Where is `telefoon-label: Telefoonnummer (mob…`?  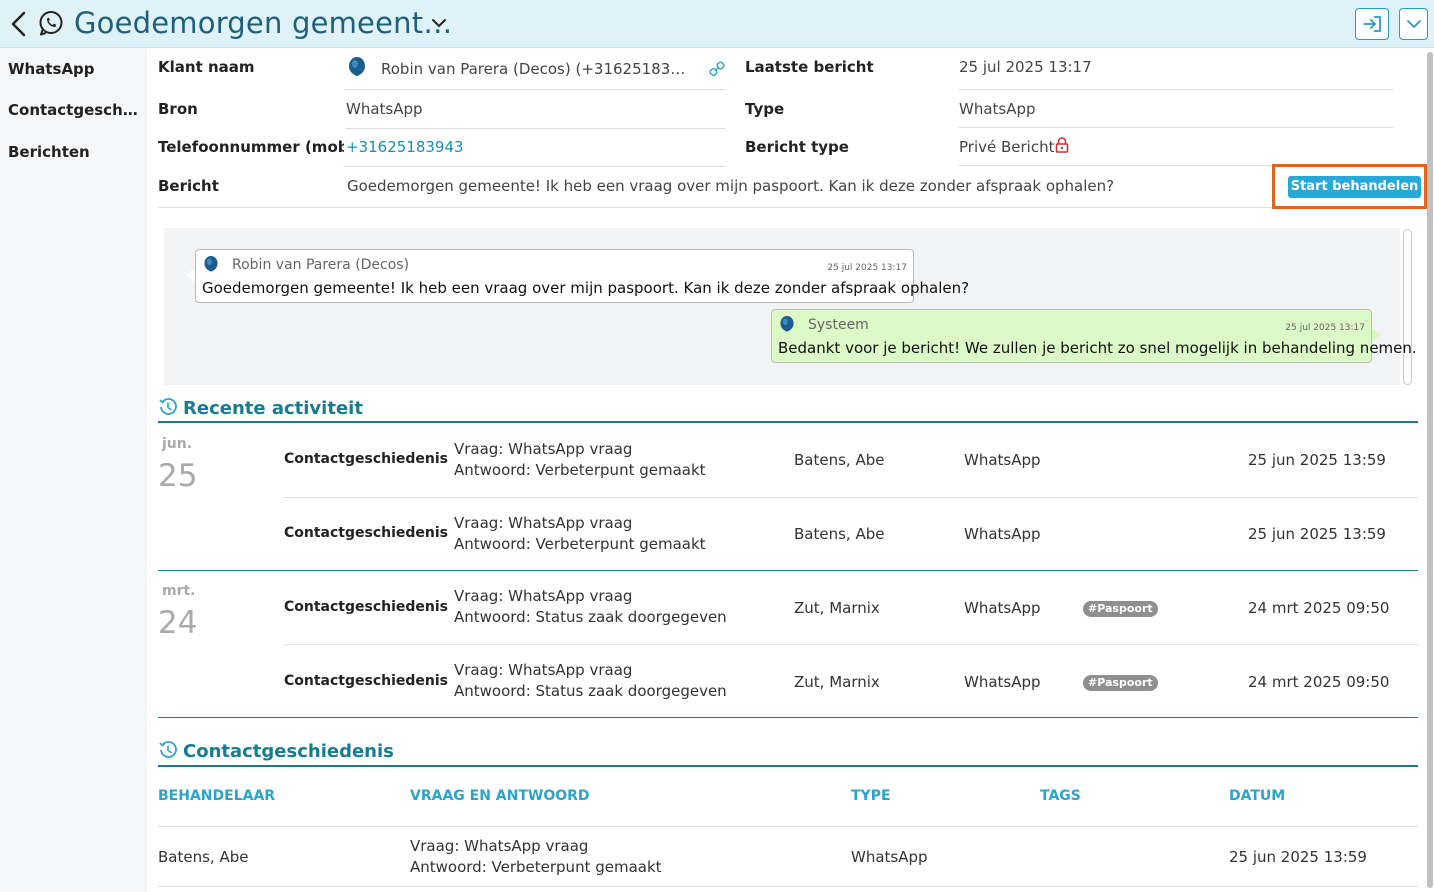
telefoon-label: Telefoonnummer (mob… is located at coordinates (251, 147).